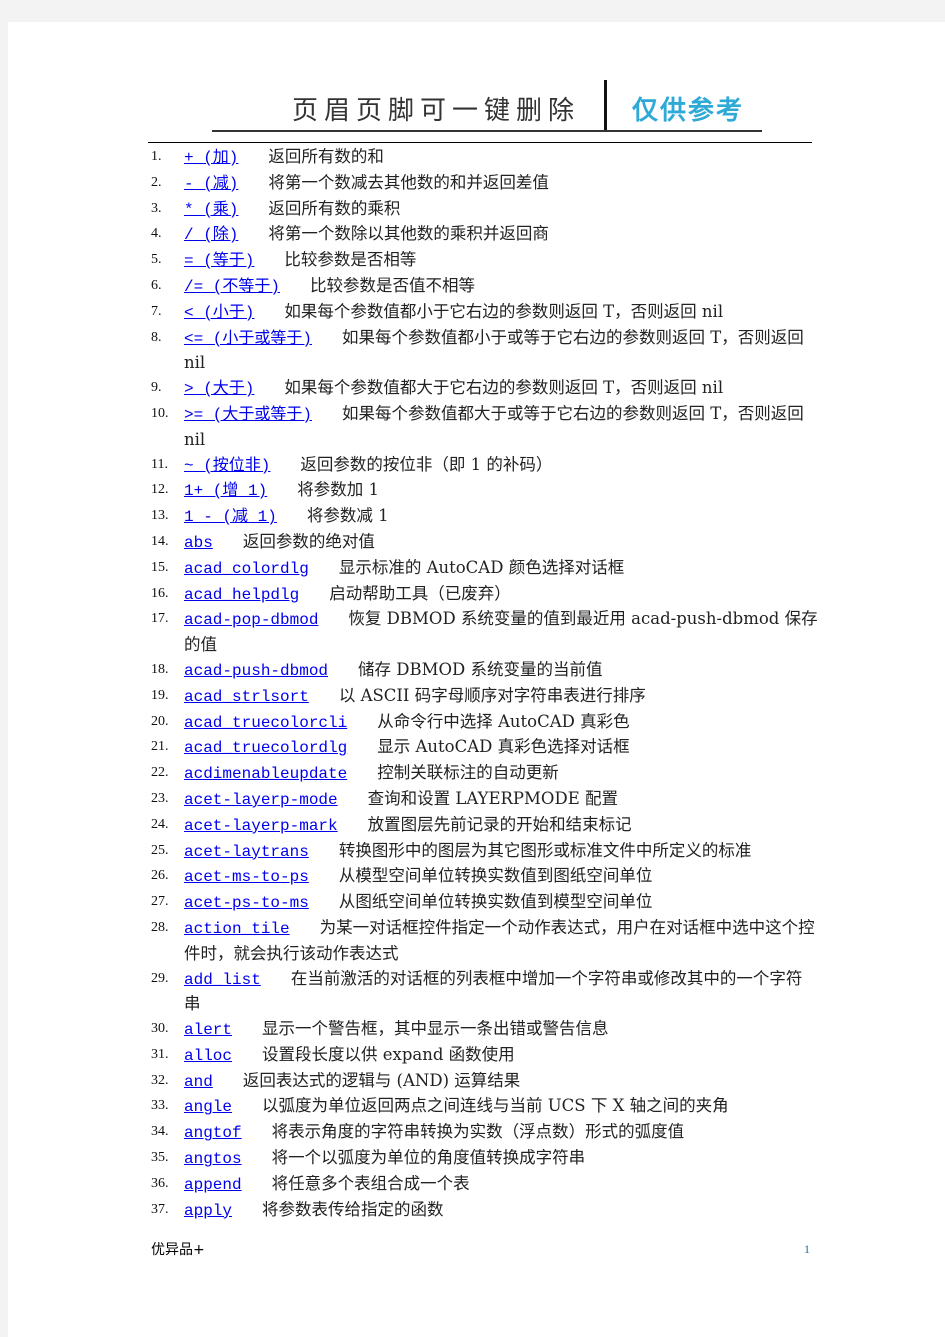  Describe the element at coordinates (241, 595) in the screenshot. I see `function-link: acad_helpdlg` at that location.